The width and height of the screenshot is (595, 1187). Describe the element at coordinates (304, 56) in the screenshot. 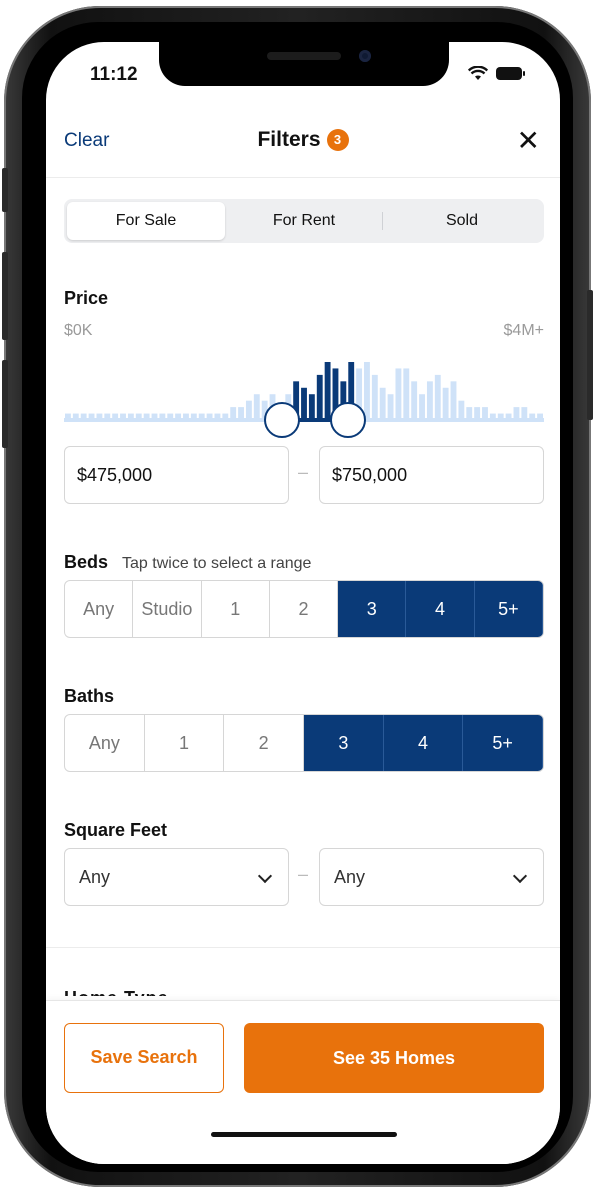

I see `speaker` at that location.